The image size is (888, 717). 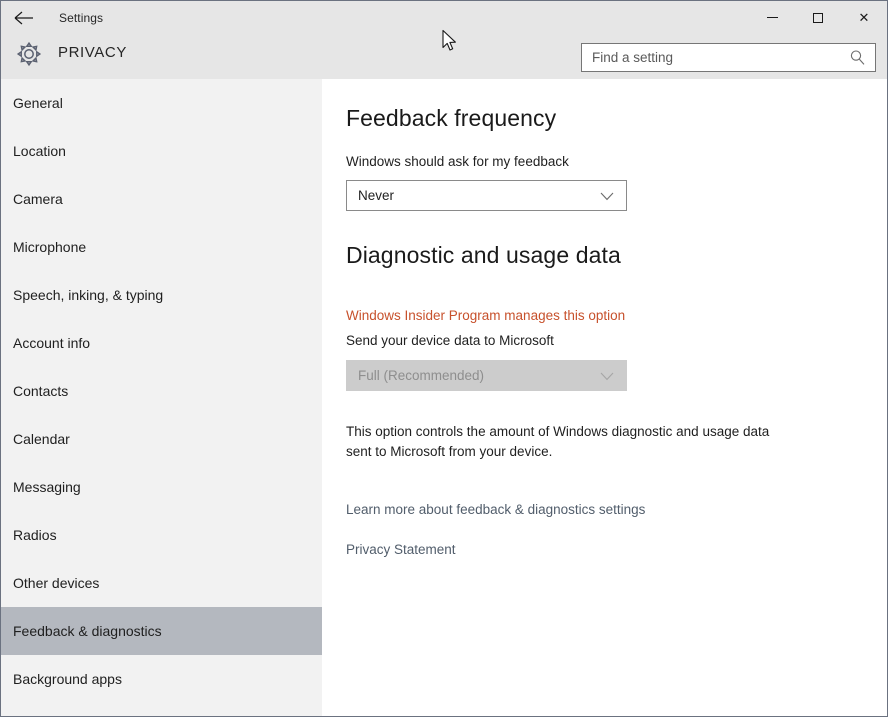 I want to click on back-button, so click(x=24, y=17).